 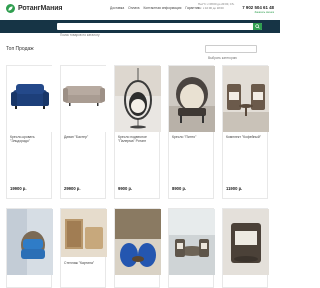 What do you see at coordinates (193, 137) in the screenshot?
I see `product-name: Кресло "Пинто"` at bounding box center [193, 137].